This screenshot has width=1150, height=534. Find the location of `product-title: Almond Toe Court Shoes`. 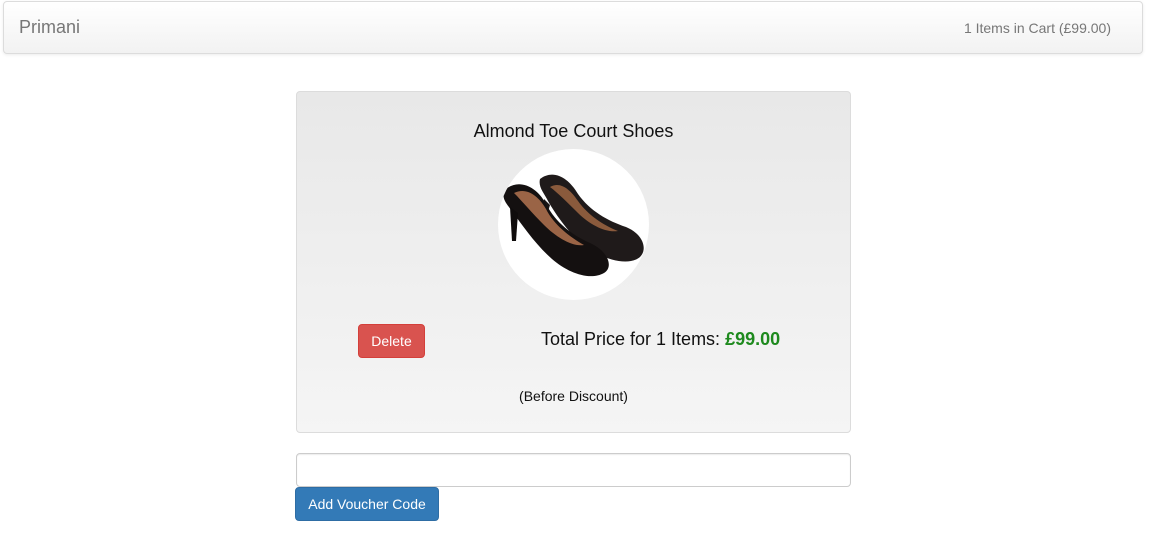

product-title: Almond Toe Court Shoes is located at coordinates (573, 131).